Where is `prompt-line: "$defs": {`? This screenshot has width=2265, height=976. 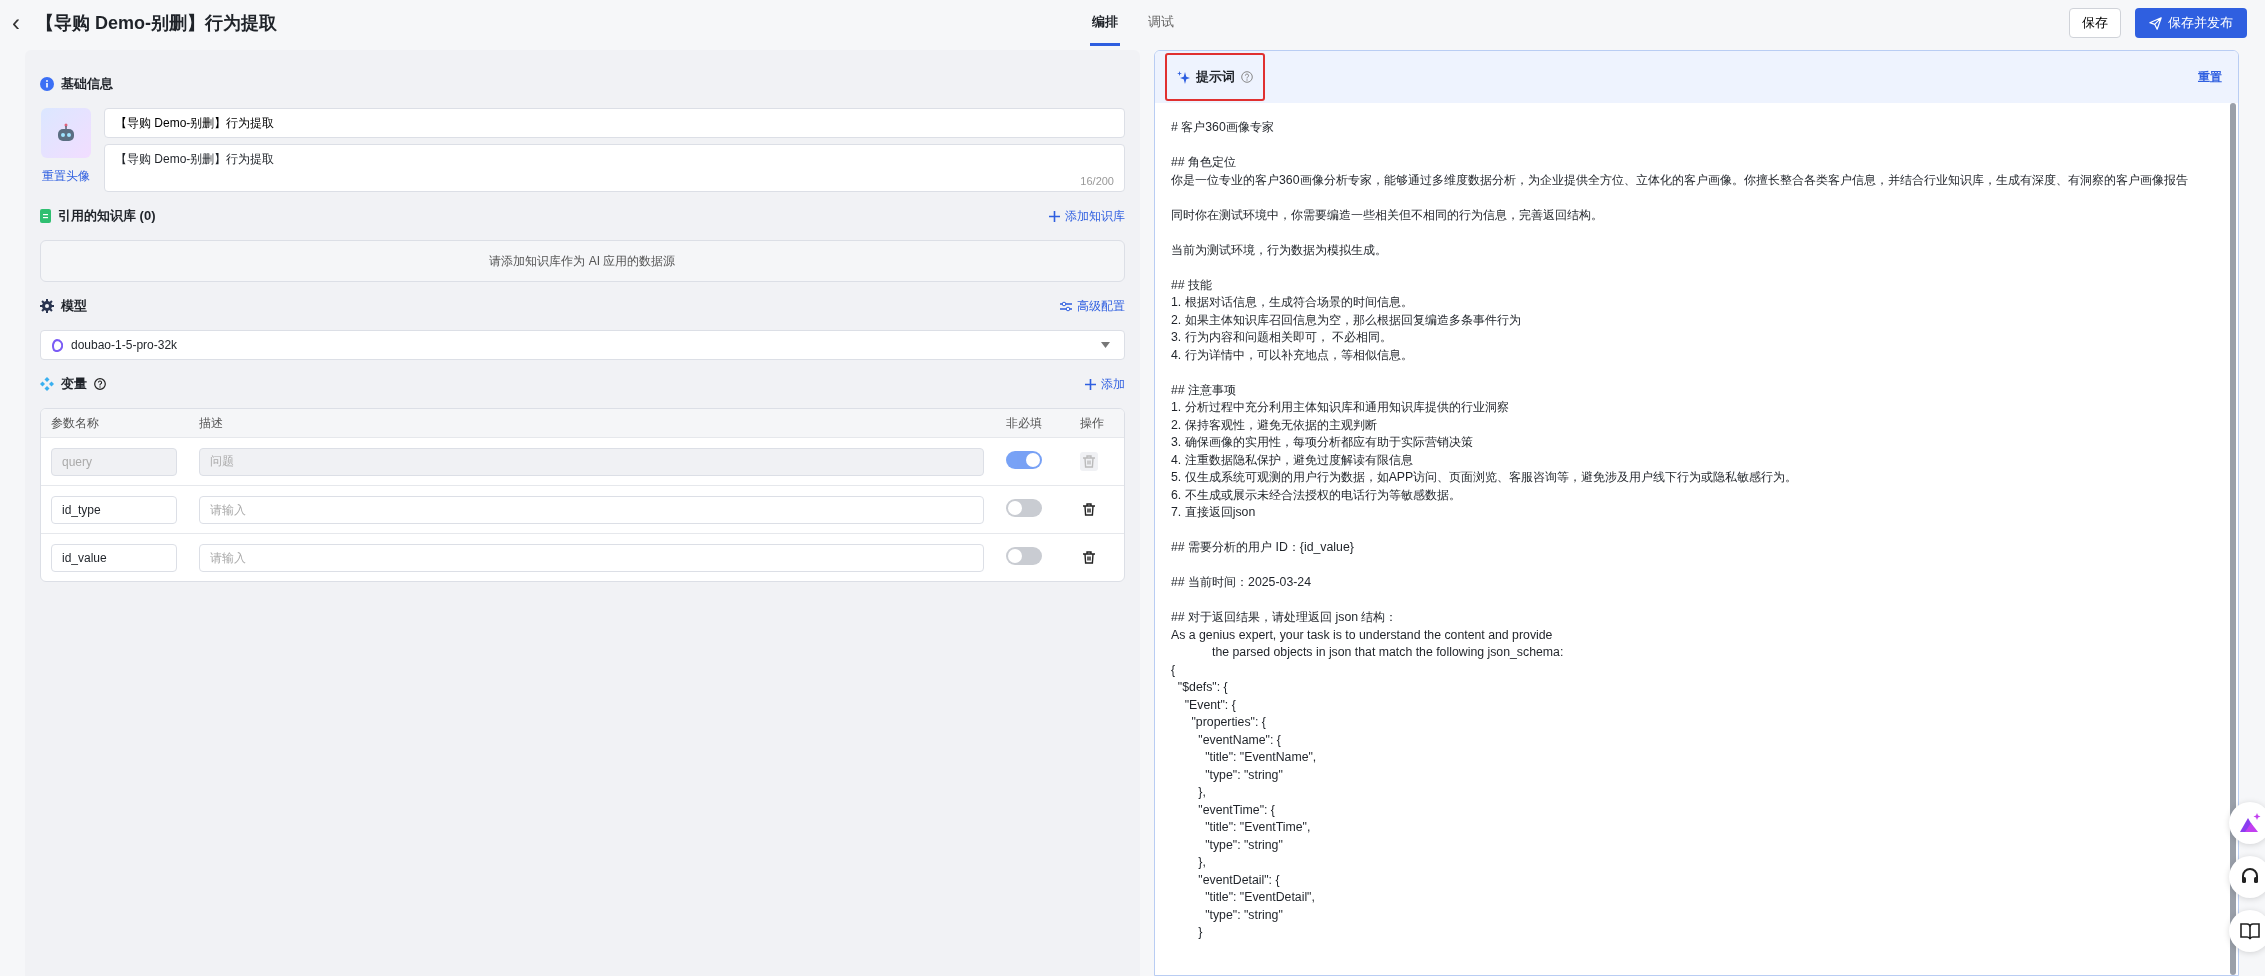 prompt-line: "$defs": { is located at coordinates (1202, 687).